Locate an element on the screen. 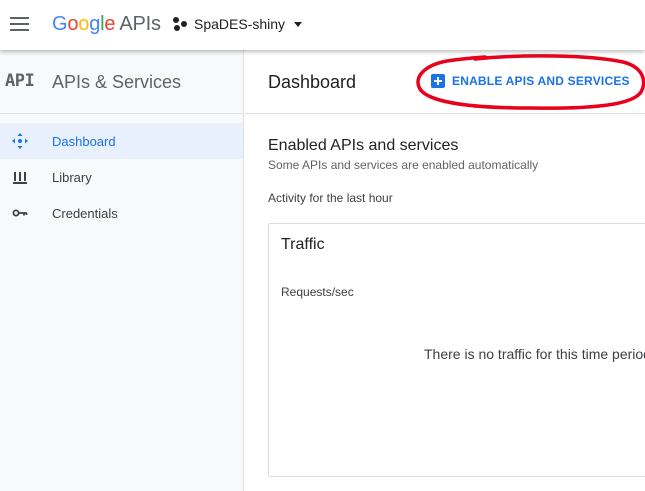  sidebar-header: API APIs & Services is located at coordinates (121, 82).